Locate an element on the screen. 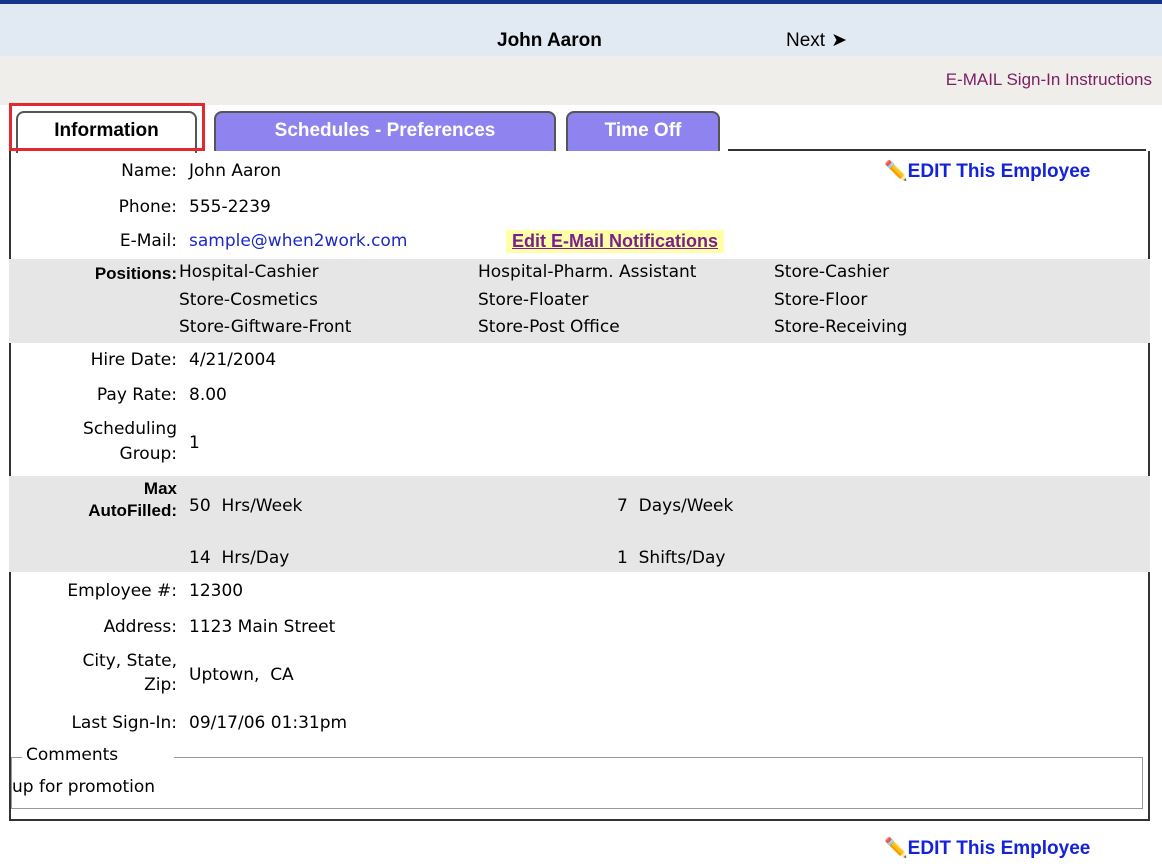  position-item: Store-Floater is located at coordinates (533, 300).